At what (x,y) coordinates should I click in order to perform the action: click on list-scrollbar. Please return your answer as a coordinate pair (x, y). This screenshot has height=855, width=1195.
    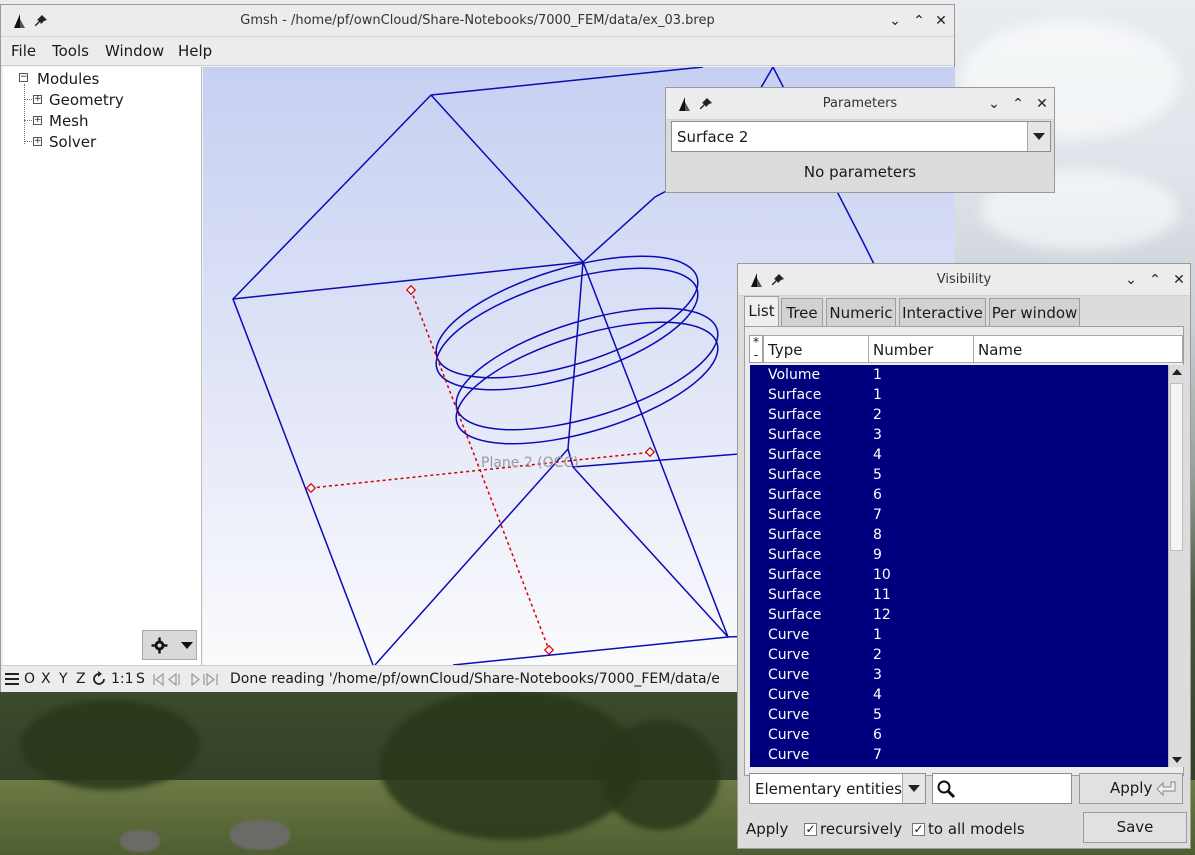
    Looking at the image, I should click on (1176, 566).